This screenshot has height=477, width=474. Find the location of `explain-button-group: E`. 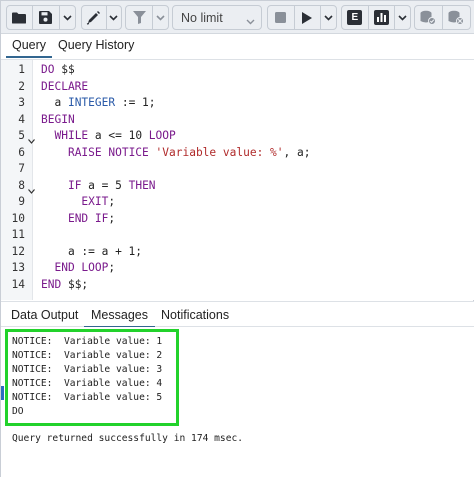

explain-button-group: E is located at coordinates (376, 17).